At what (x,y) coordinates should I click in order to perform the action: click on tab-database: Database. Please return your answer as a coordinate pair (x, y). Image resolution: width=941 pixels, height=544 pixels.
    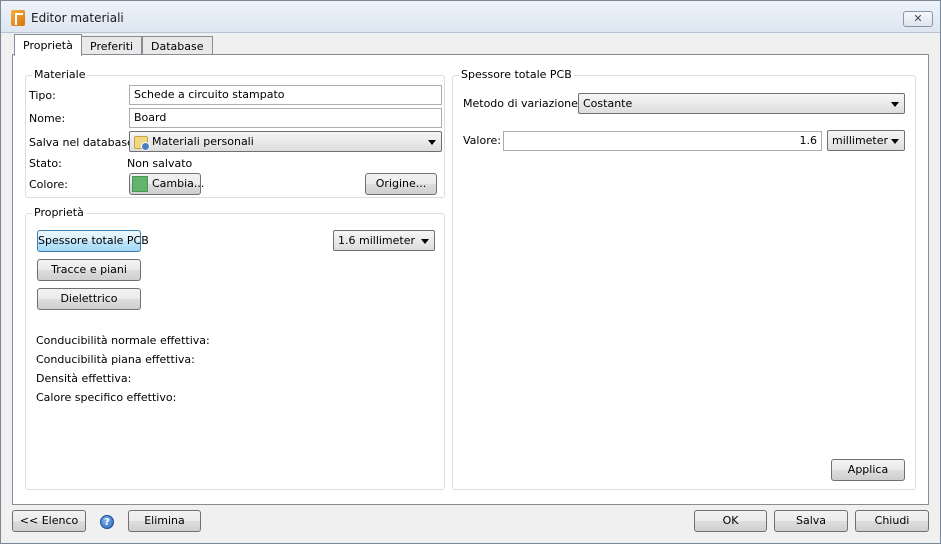
    Looking at the image, I should click on (177, 46).